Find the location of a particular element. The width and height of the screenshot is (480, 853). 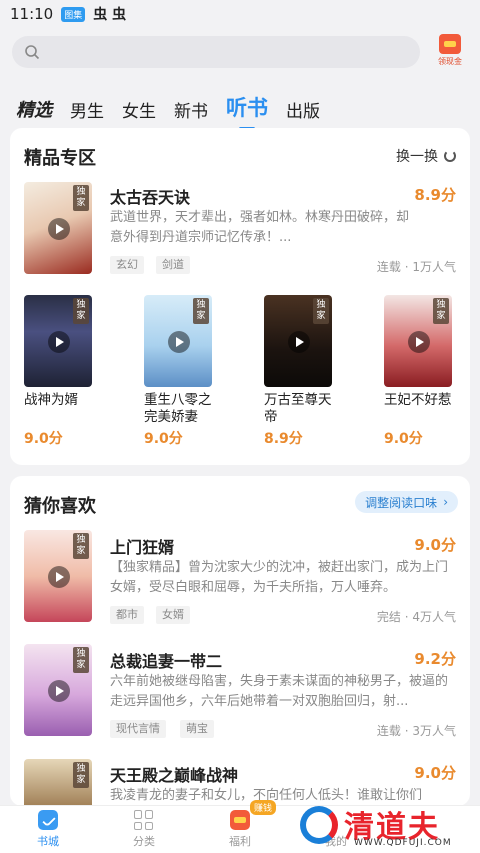

nav-categories: 分类 is located at coordinates (144, 829).